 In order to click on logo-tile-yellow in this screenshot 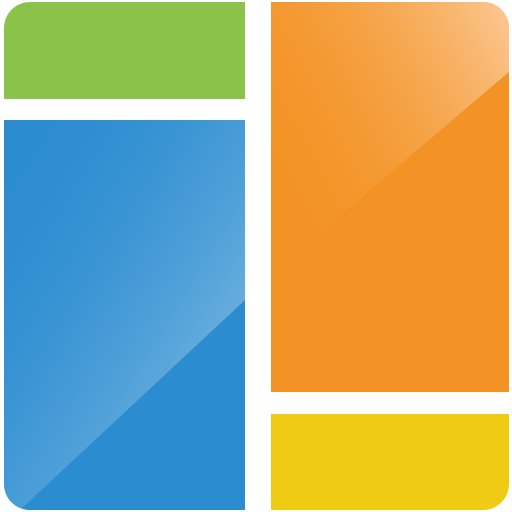, I will do `click(390, 462)`.